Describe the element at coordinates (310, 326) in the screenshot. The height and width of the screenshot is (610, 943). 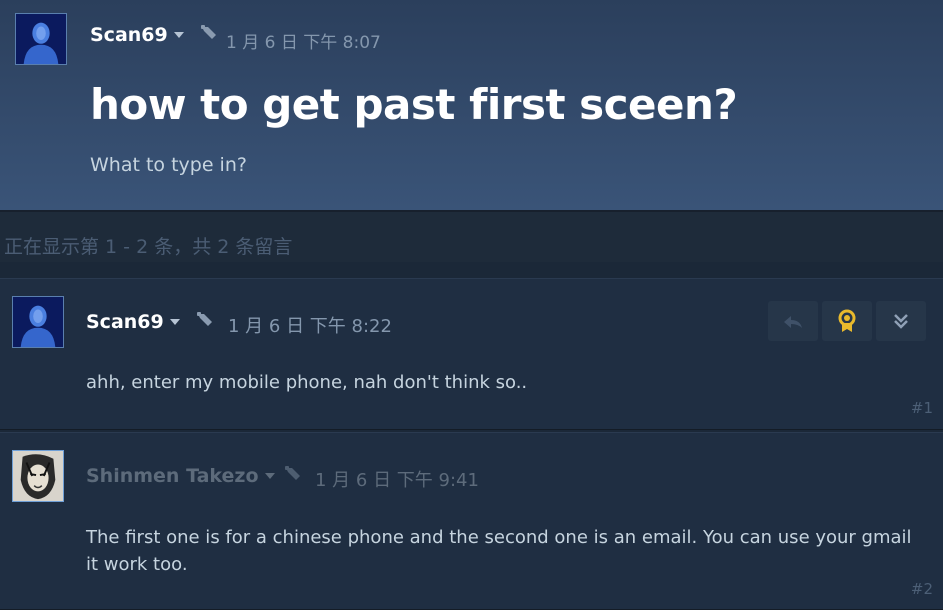
I see `reply-timestamp: 1 月 6 日 下午 8:22` at that location.